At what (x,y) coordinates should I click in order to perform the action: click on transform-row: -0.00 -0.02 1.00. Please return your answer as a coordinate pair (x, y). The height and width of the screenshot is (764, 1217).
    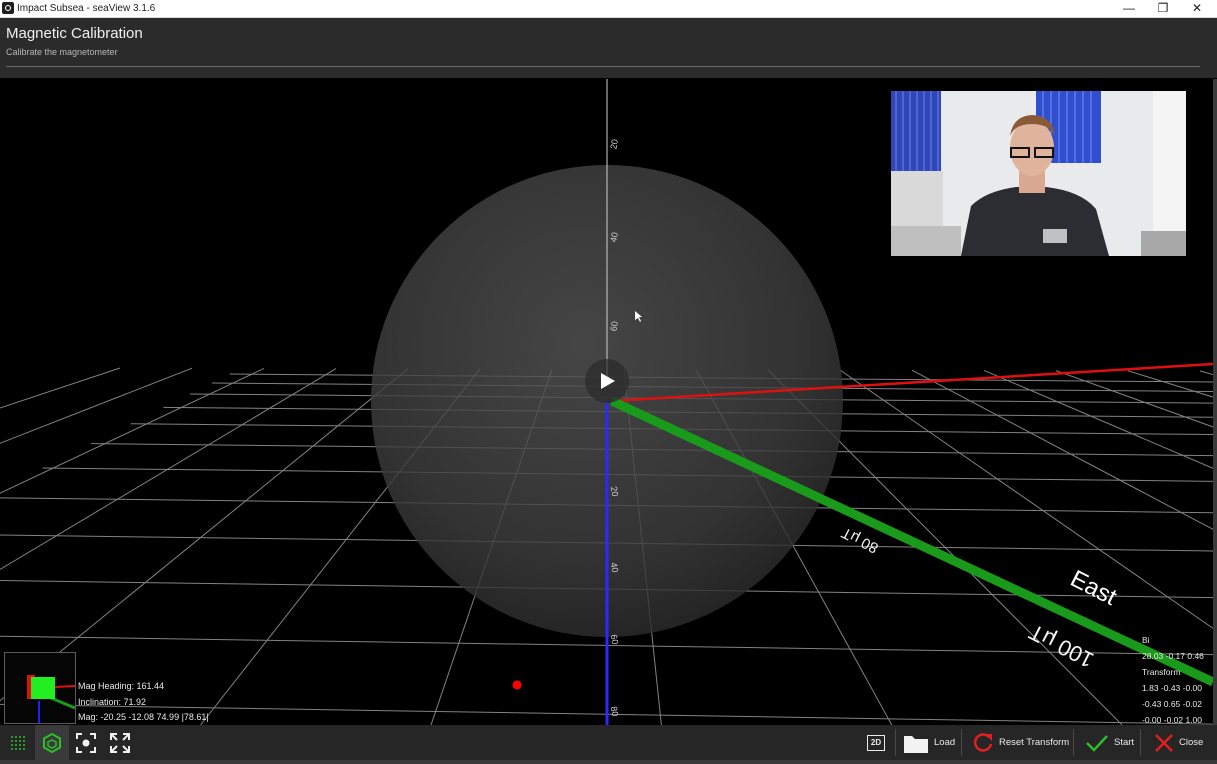
    Looking at the image, I should click on (1172, 720).